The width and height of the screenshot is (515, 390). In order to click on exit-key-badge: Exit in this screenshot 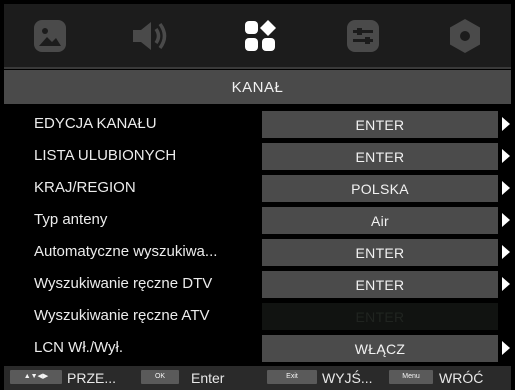, I will do `click(292, 377)`.